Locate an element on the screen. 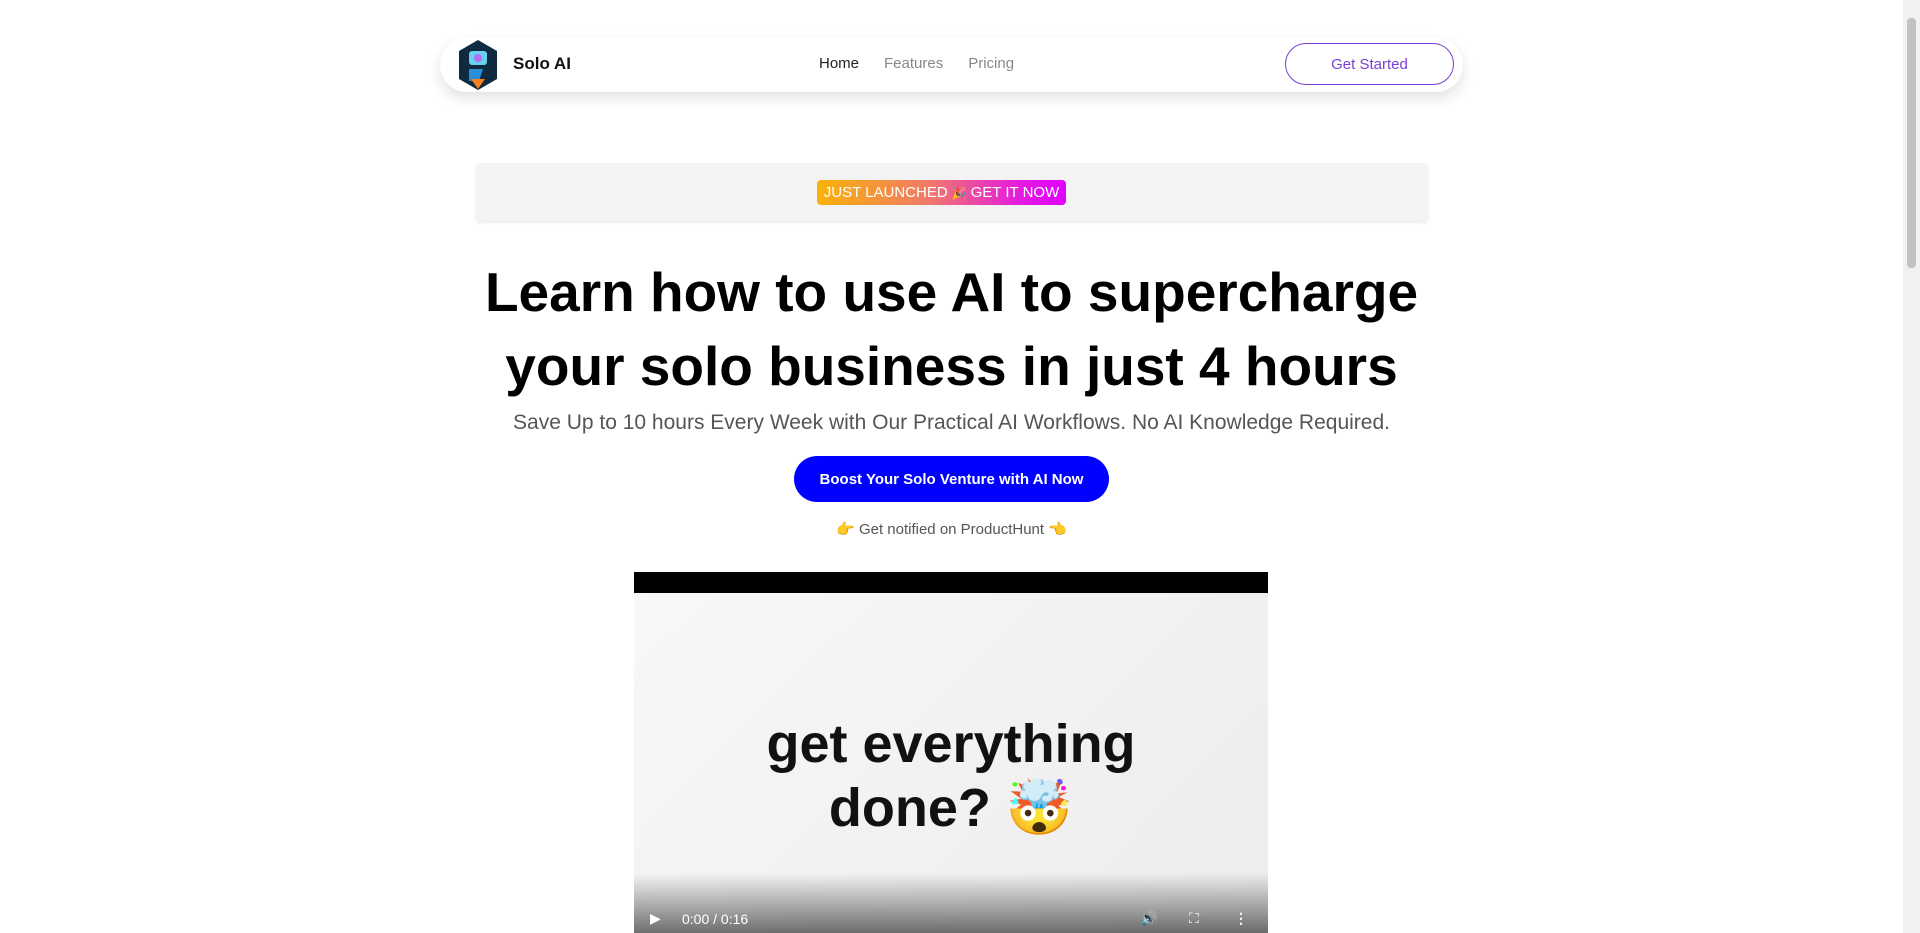 The image size is (1920, 933). video-caption: get everything done? 🤯 is located at coordinates (951, 776).